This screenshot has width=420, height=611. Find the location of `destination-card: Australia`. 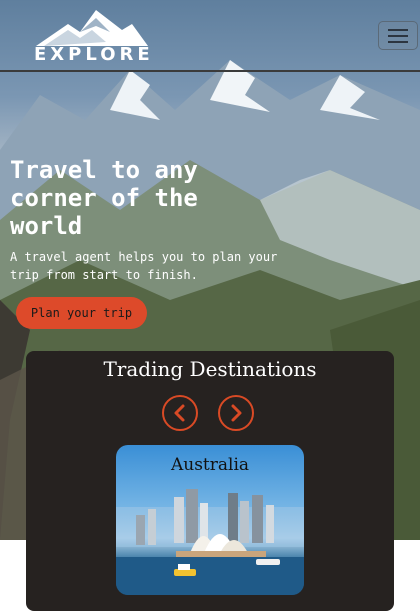

destination-card: Australia is located at coordinates (210, 520).